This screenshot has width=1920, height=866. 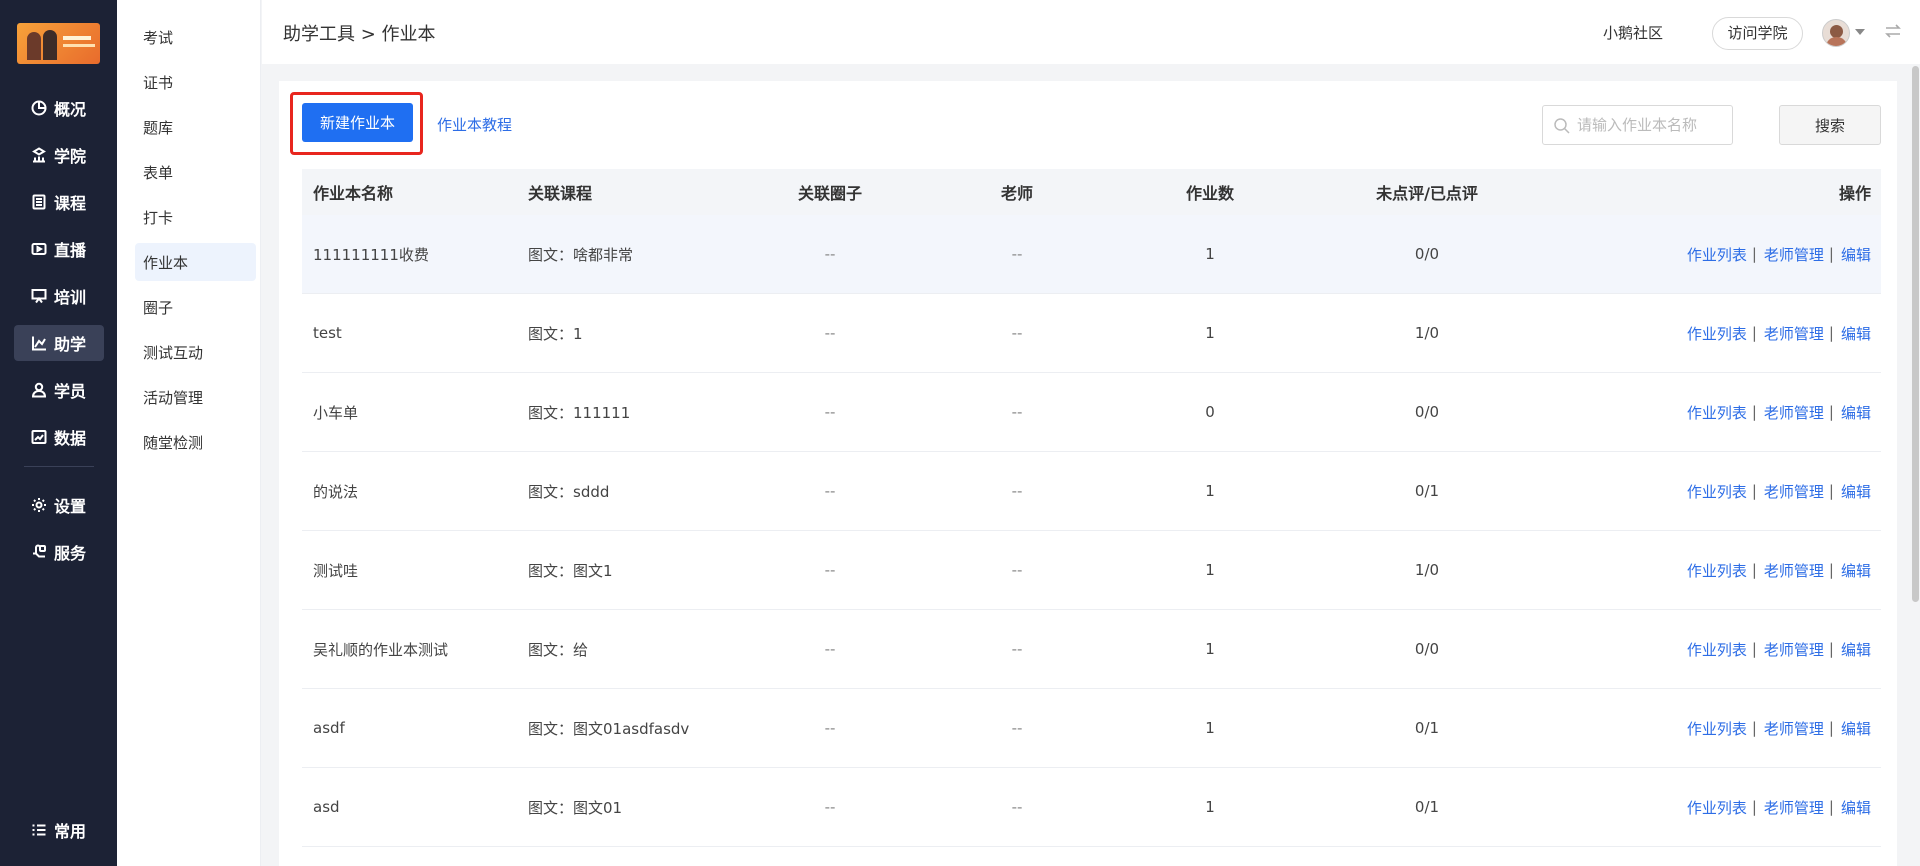 I want to click on chevron-down-icon, so click(x=1860, y=32).